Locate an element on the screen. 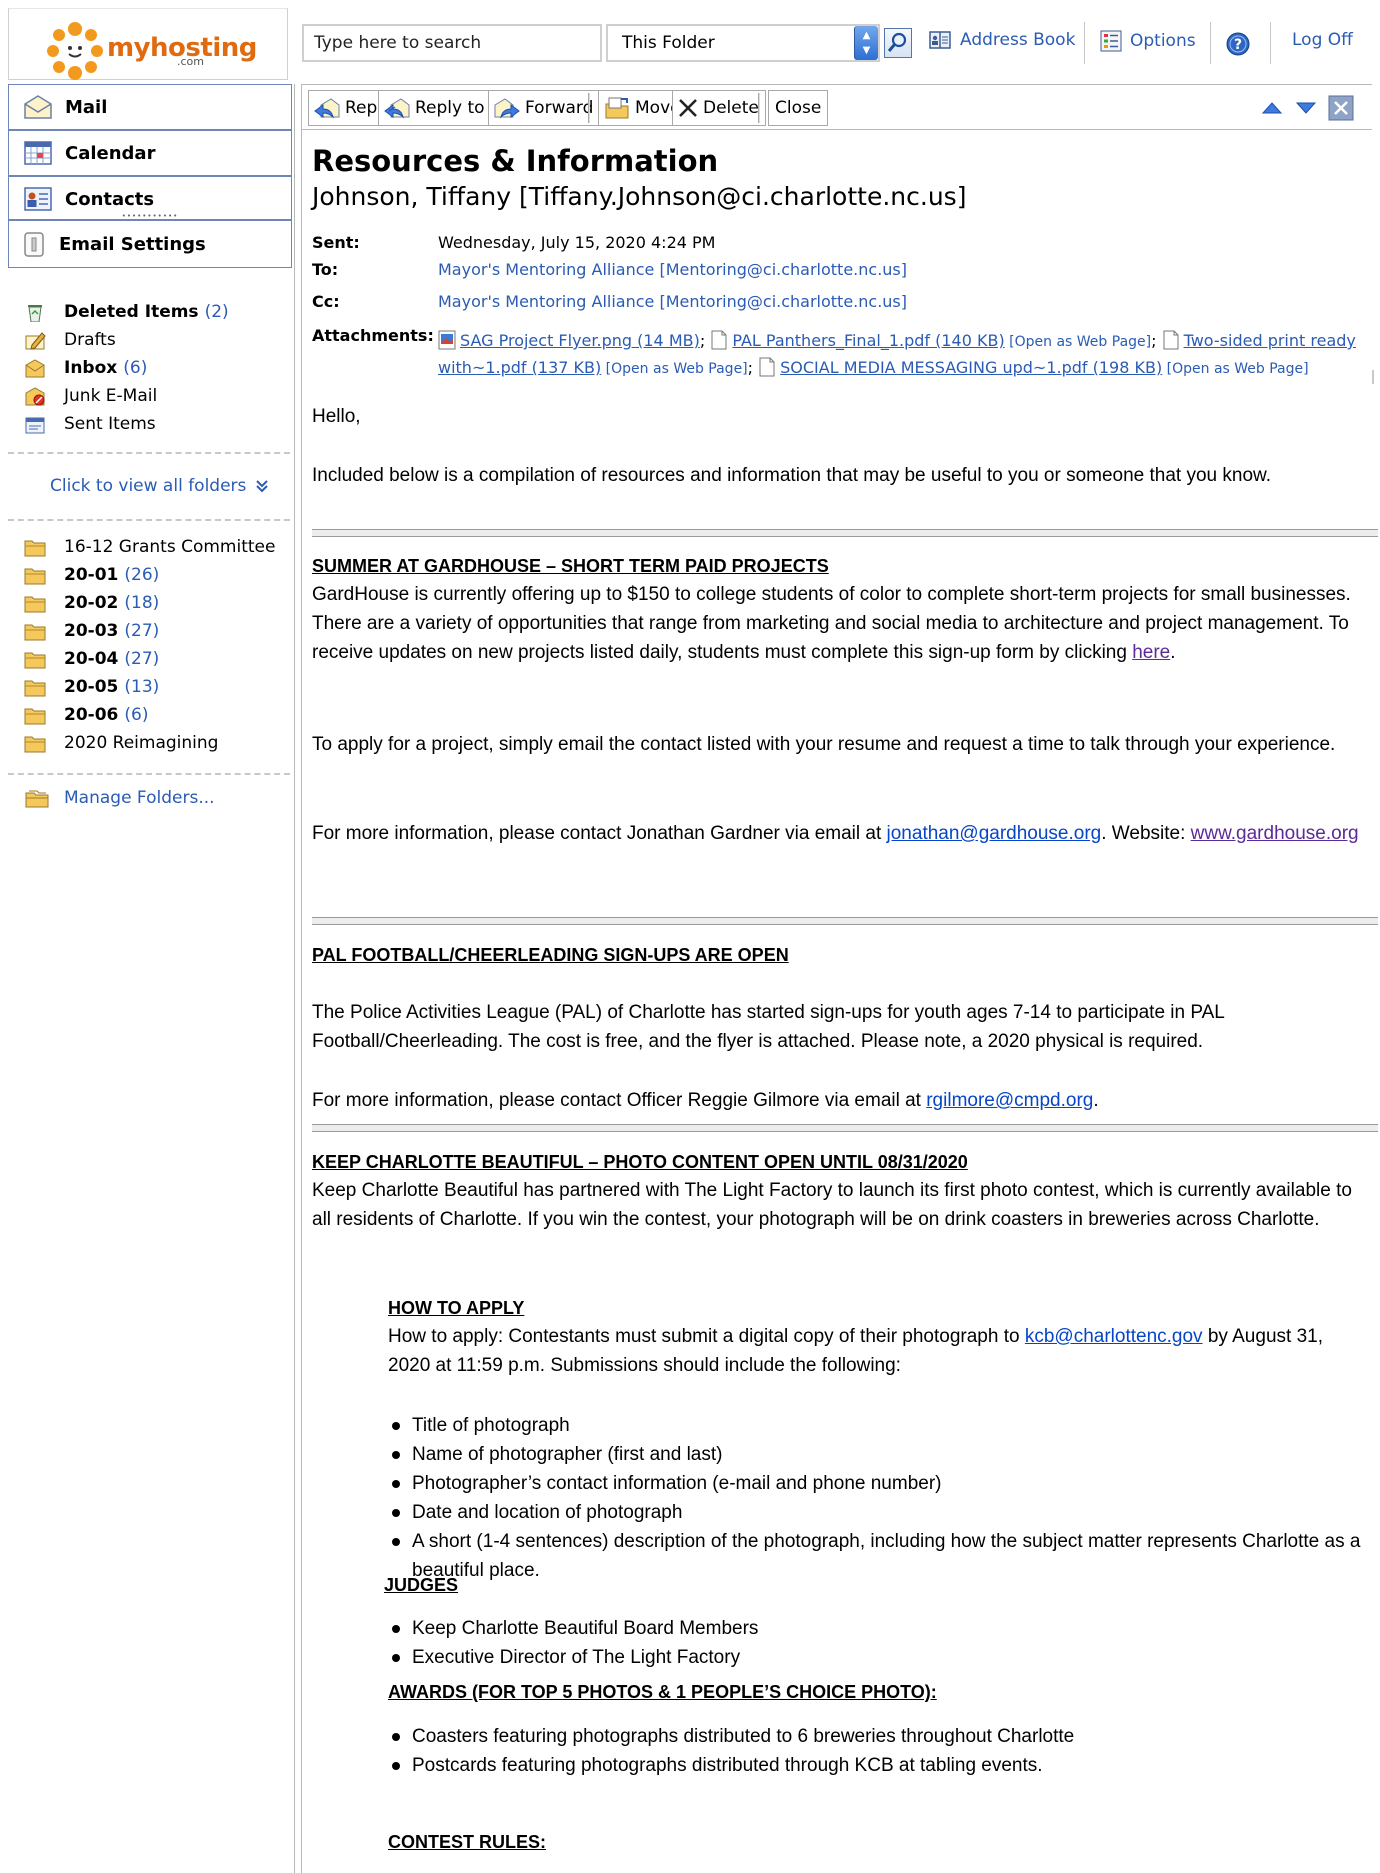 The width and height of the screenshot is (1380, 1873). options-link: Options is located at coordinates (1148, 41).